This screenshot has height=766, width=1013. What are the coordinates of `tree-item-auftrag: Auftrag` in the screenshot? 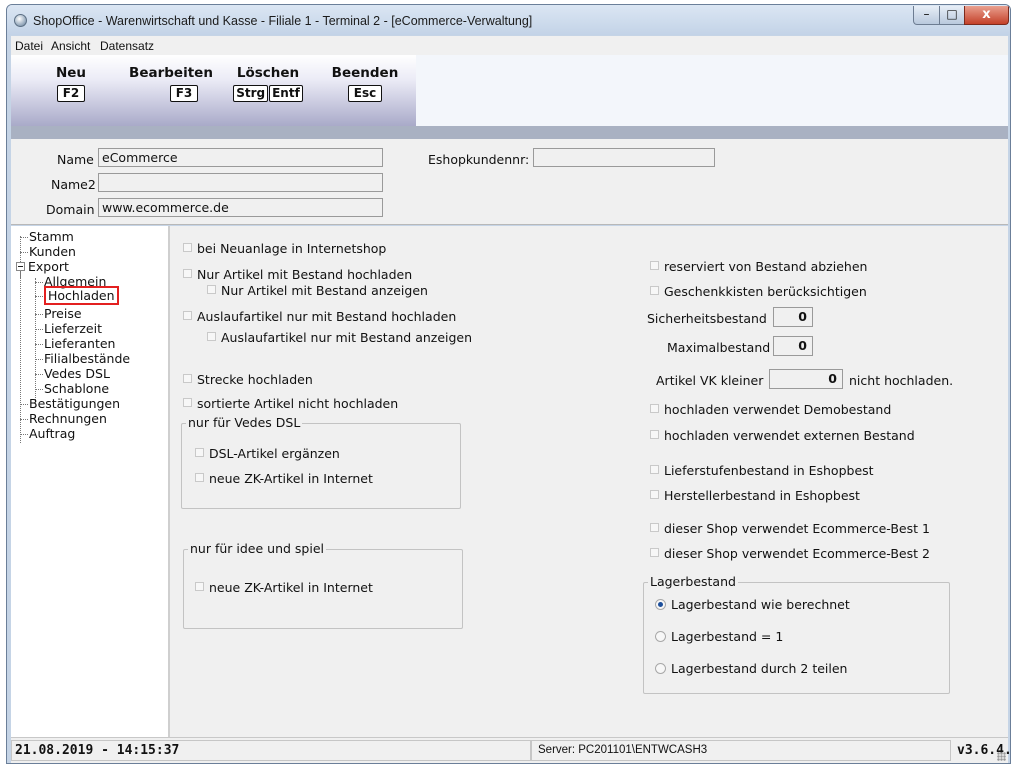 It's located at (47, 434).